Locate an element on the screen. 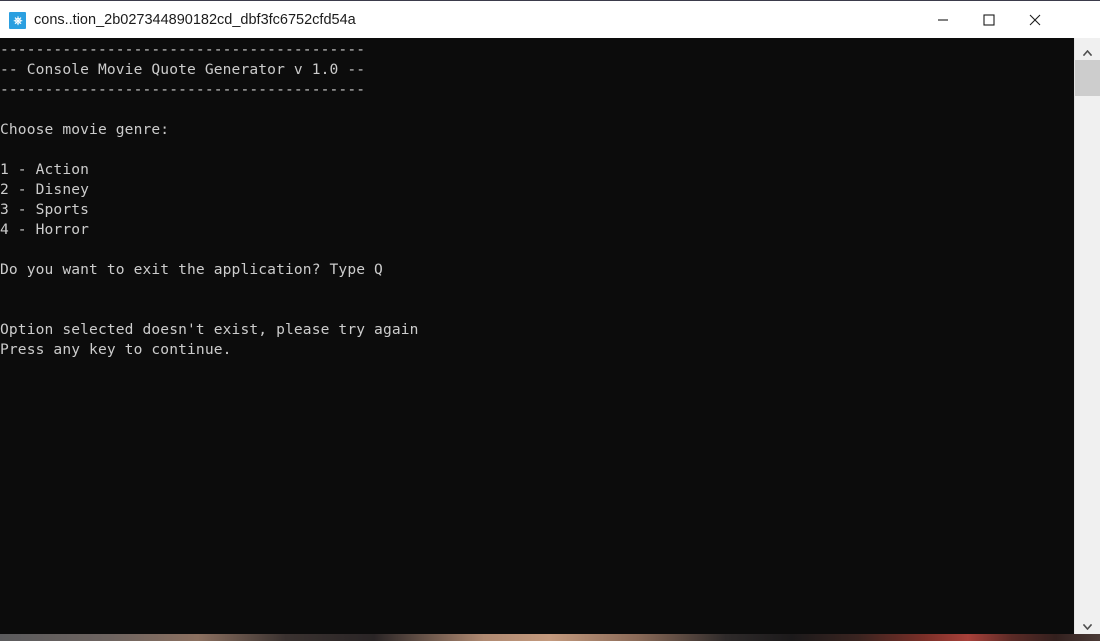 This screenshot has width=1100, height=641. console-app-icon: ⎈ is located at coordinates (17, 20).